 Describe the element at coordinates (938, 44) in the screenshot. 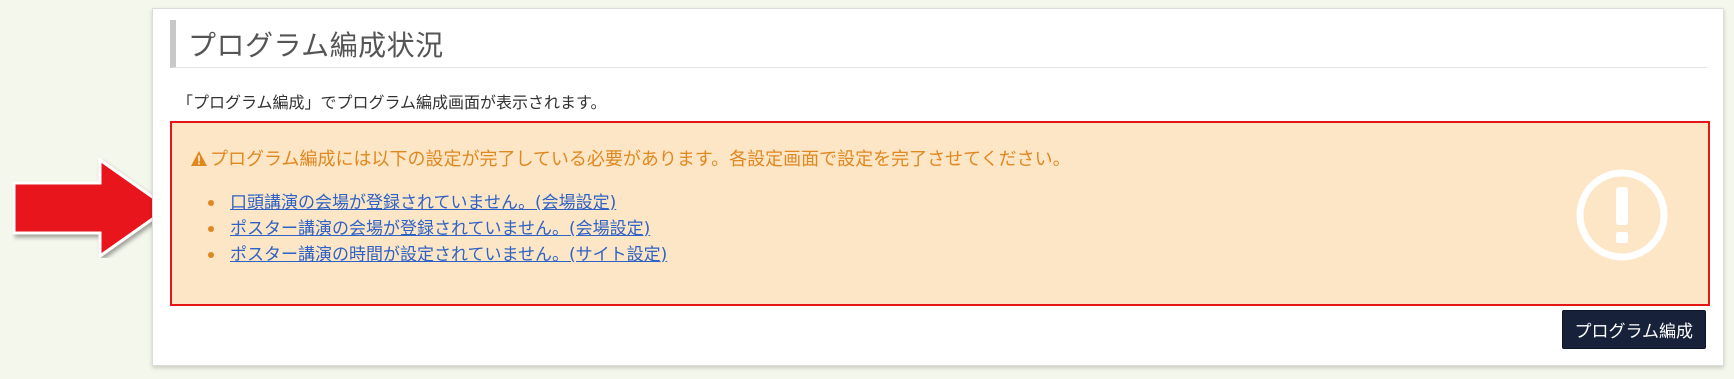

I see `panel-header: プログラム編成状況` at that location.